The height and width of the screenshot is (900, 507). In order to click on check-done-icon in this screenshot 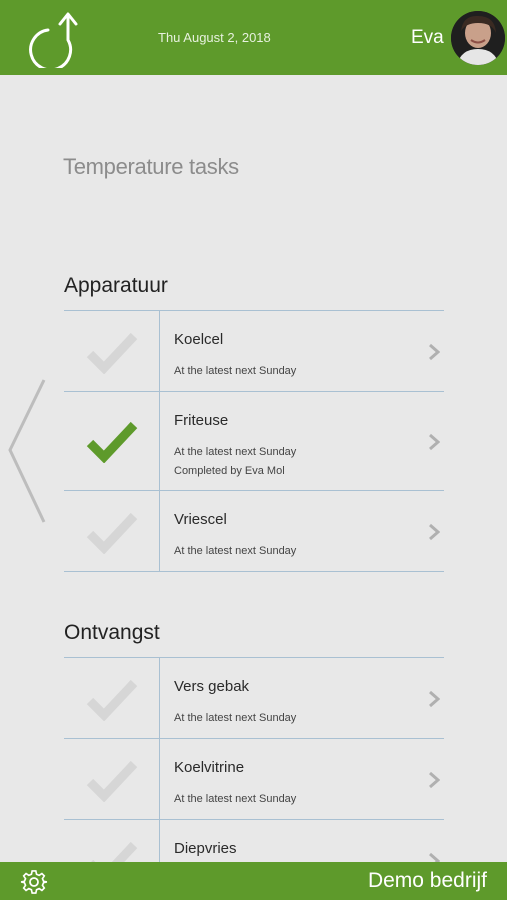, I will do `click(112, 441)`.